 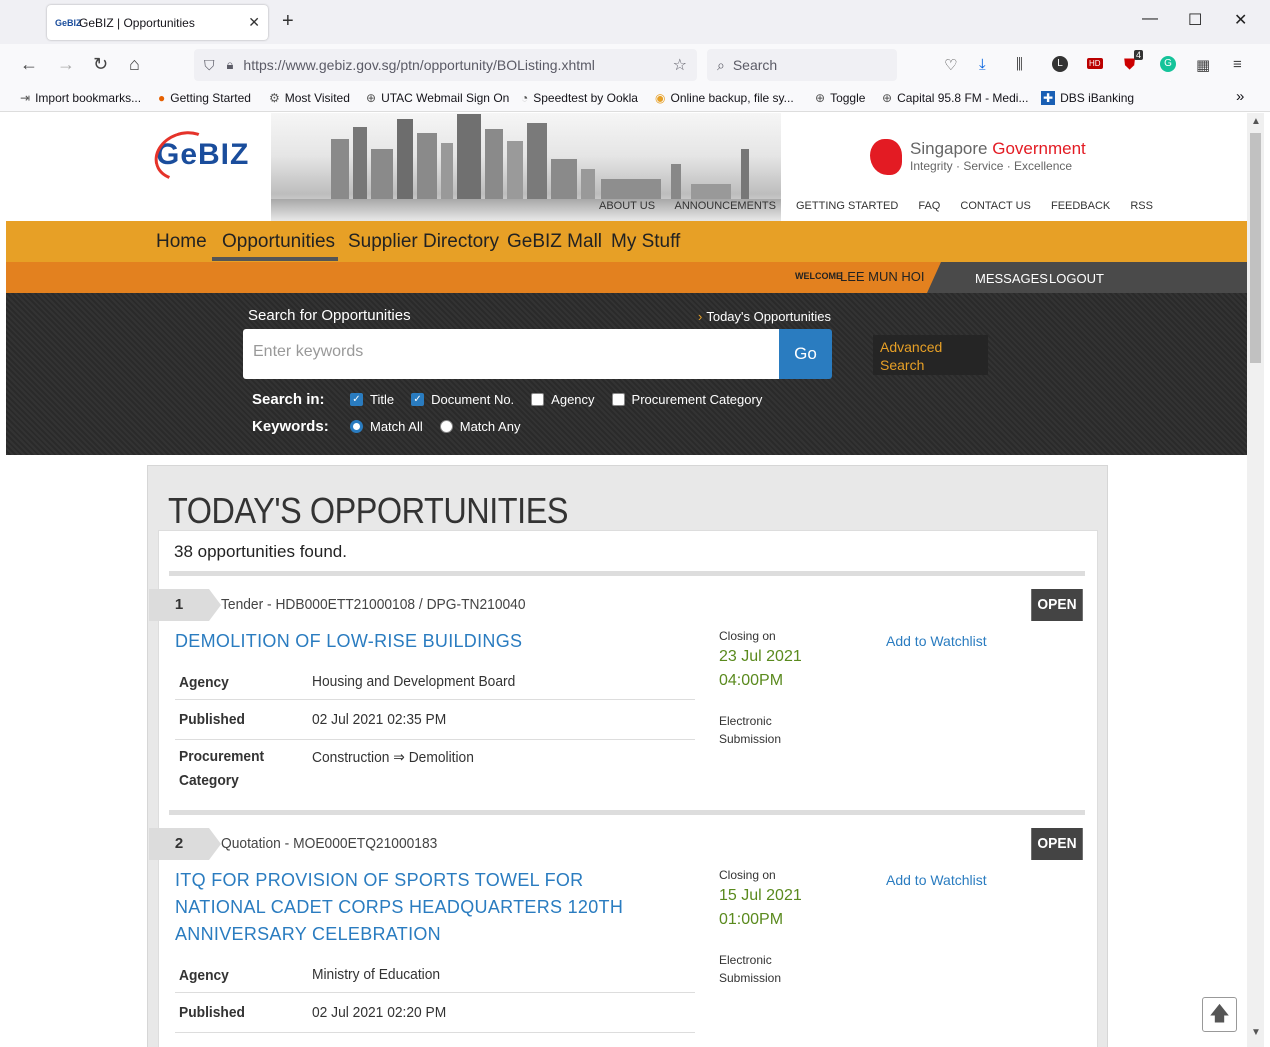 I want to click on agency-row: Agency Ministry of Education, so click(x=435, y=976).